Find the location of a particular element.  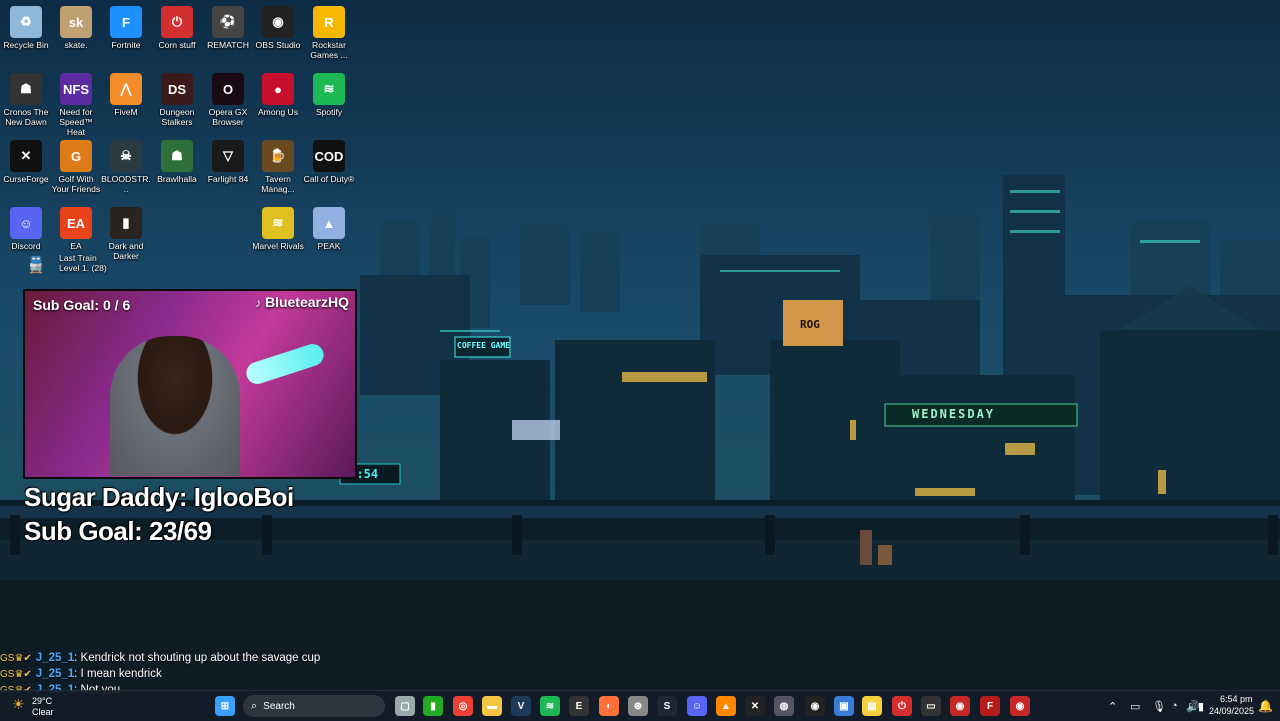

task-view-icon: ▢ is located at coordinates (405, 706).